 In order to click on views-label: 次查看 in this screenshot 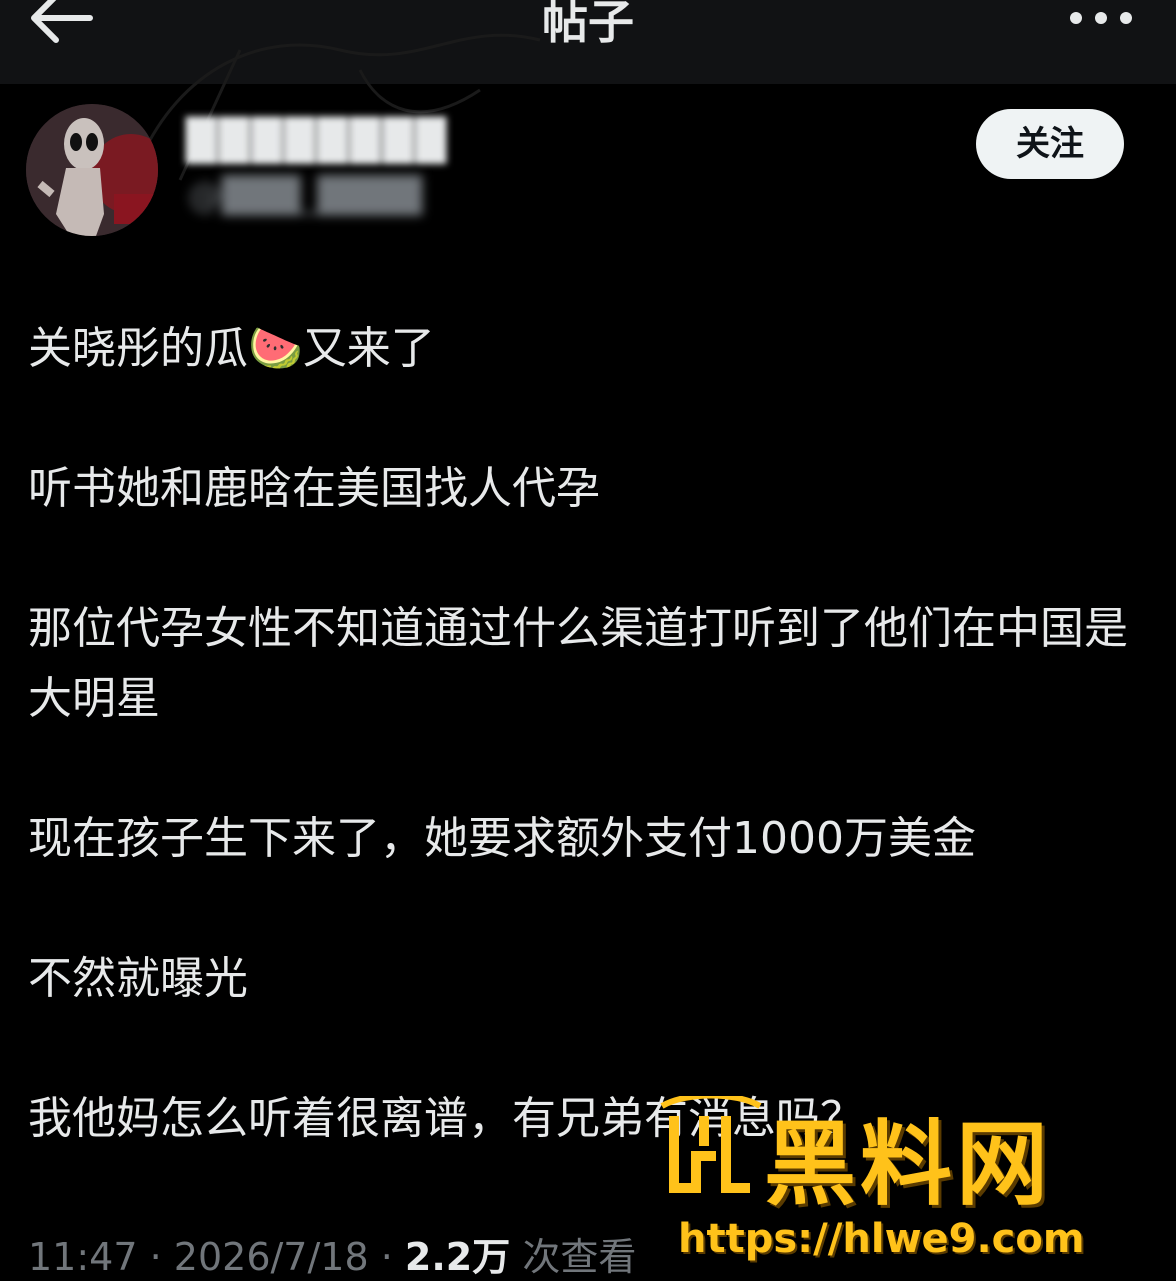, I will do `click(579, 1257)`.